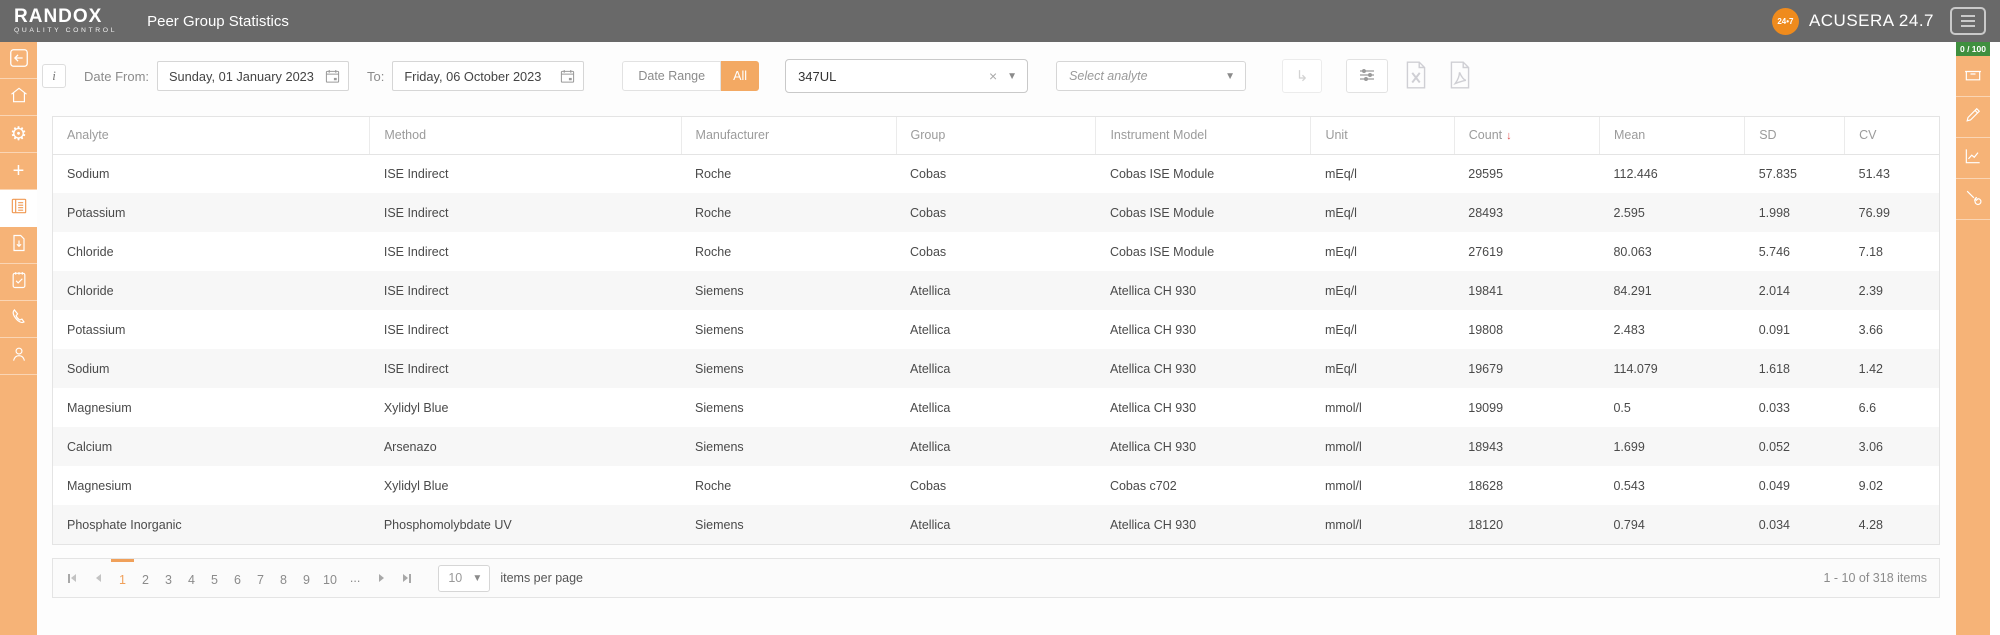  Describe the element at coordinates (381, 578) in the screenshot. I see `next-page-button` at that location.